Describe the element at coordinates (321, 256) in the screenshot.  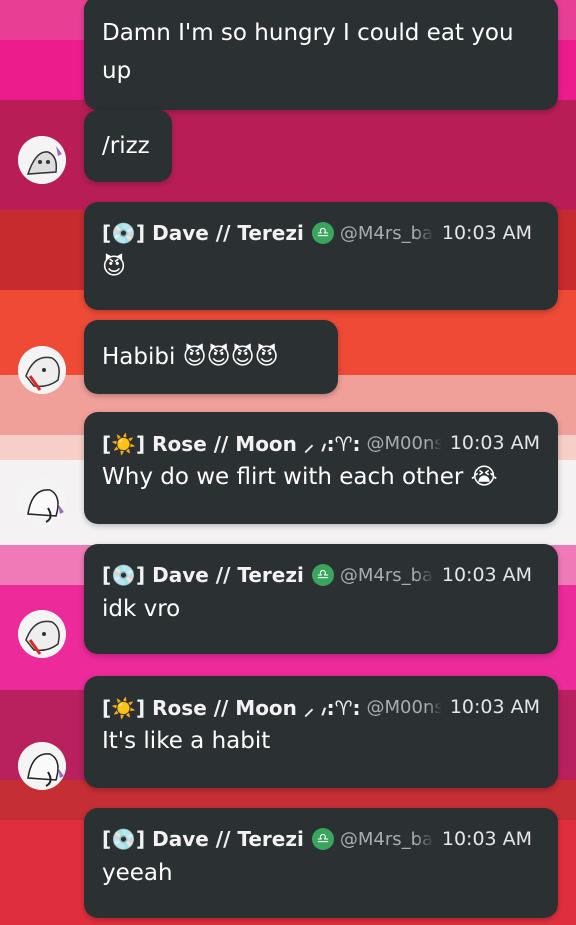
I see `message-bubble: [💿] Dave // Terezi ♎ @M4rs_ba 10:03 AM 😈` at that location.